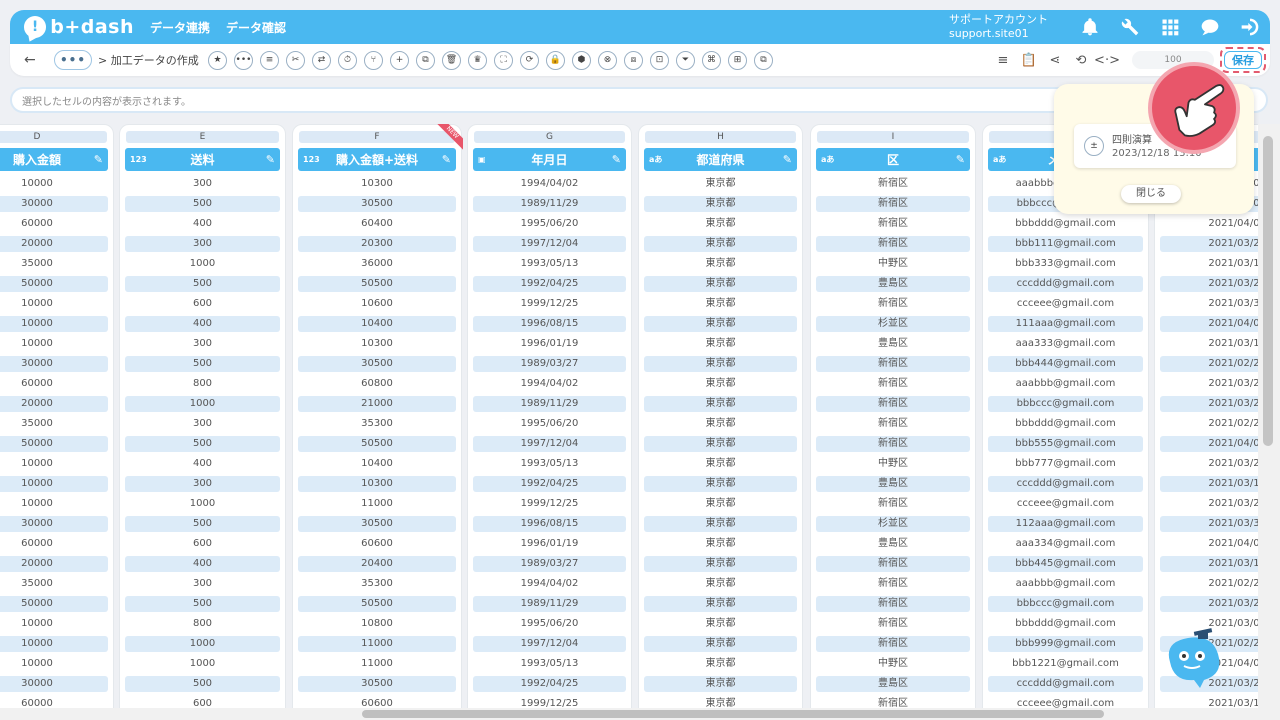  What do you see at coordinates (1209, 424) in the screenshot?
I see `table-cell: 2021/02/2` at bounding box center [1209, 424].